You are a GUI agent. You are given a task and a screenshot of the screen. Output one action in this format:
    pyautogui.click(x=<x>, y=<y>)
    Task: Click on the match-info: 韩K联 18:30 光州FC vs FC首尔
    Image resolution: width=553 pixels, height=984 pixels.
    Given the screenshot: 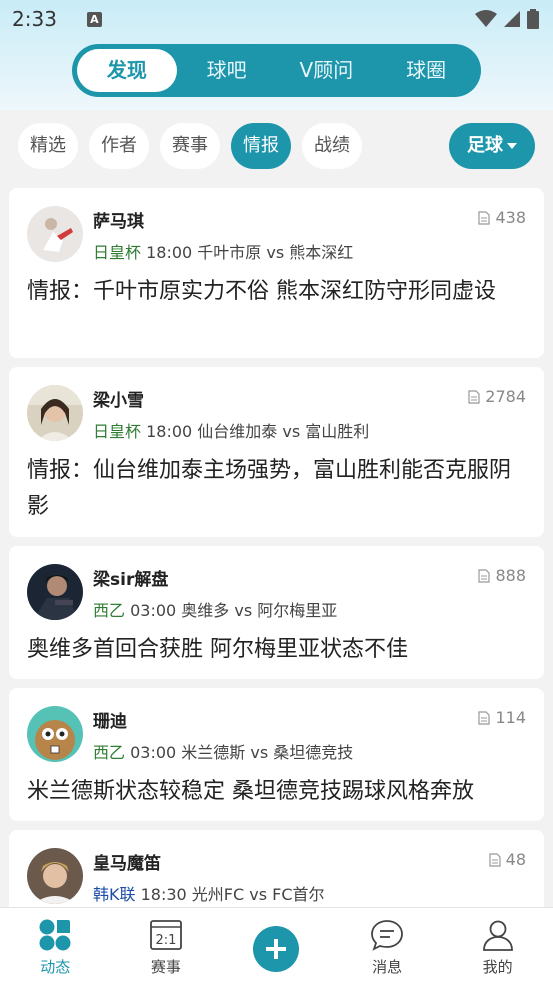 What is the action you would take?
    pyautogui.click(x=209, y=893)
    